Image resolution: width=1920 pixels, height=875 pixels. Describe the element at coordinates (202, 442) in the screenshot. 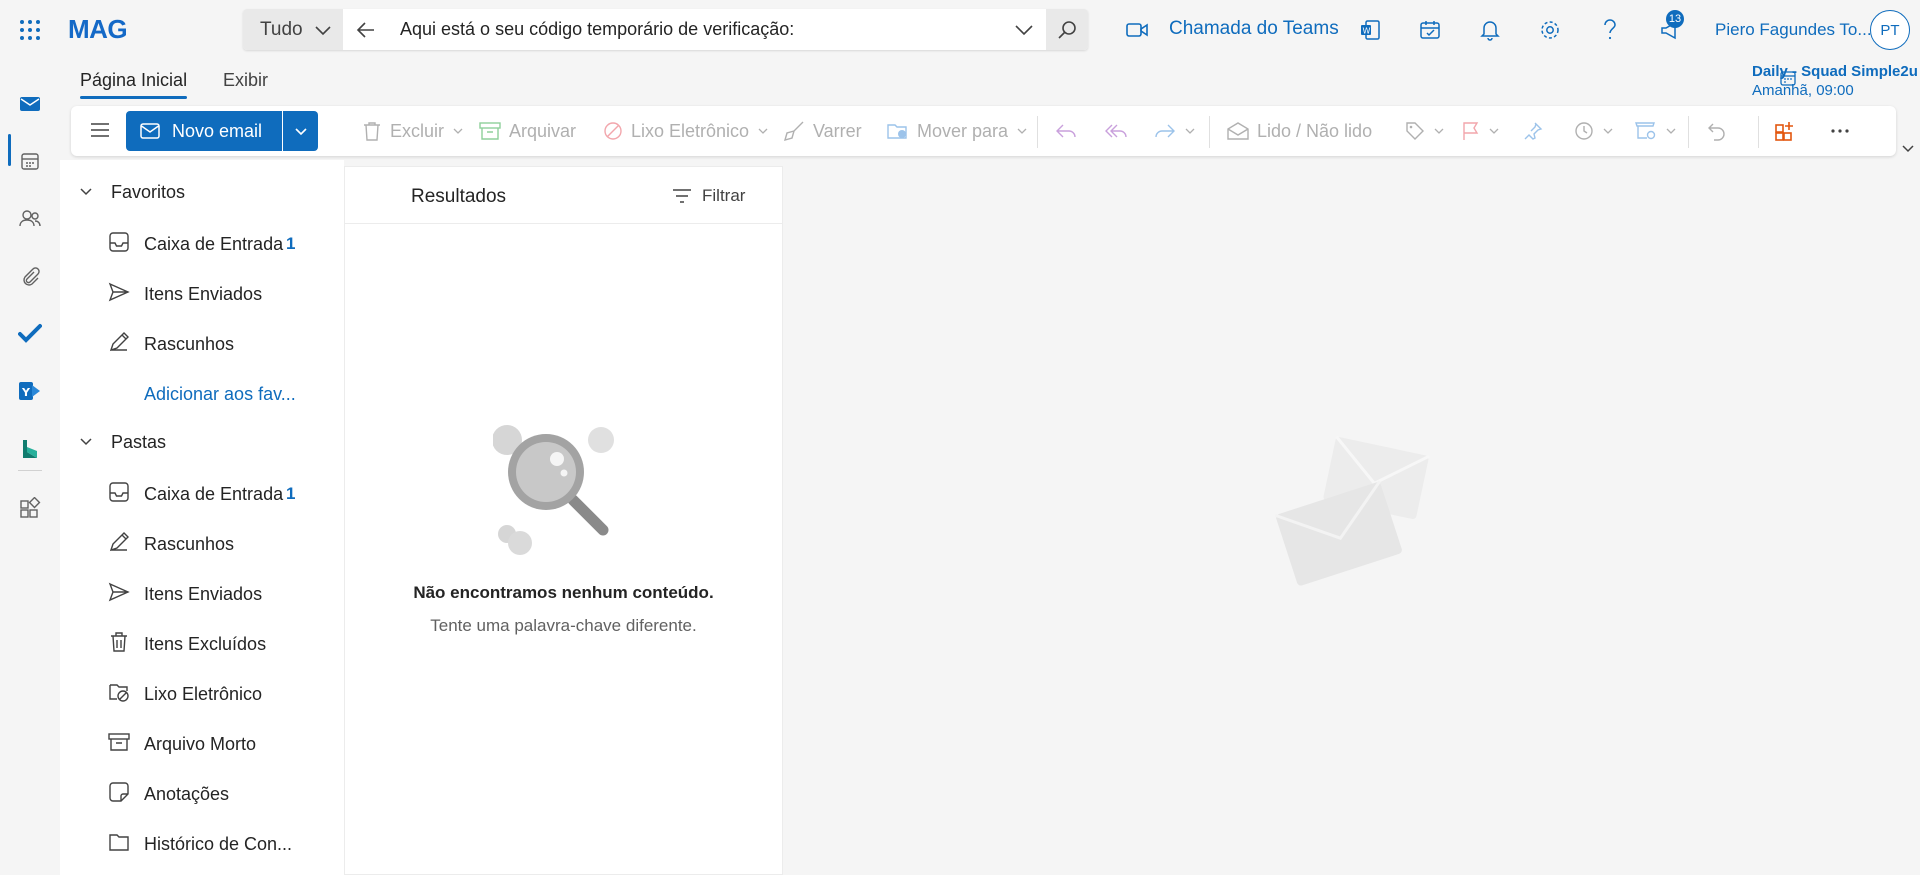

I see `folders-section-header: Pastas` at that location.